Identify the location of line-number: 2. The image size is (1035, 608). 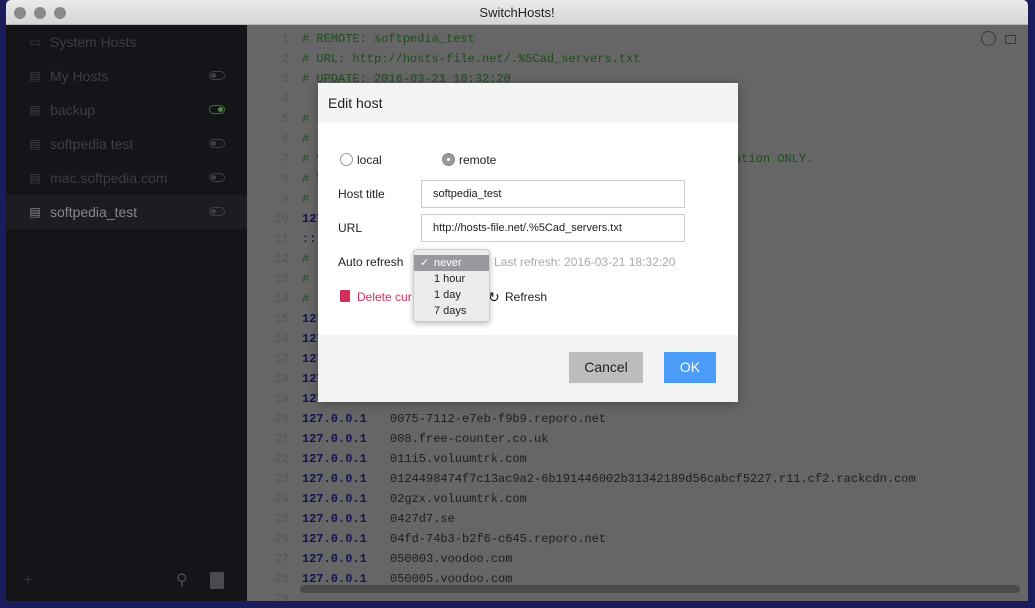
(285, 59).